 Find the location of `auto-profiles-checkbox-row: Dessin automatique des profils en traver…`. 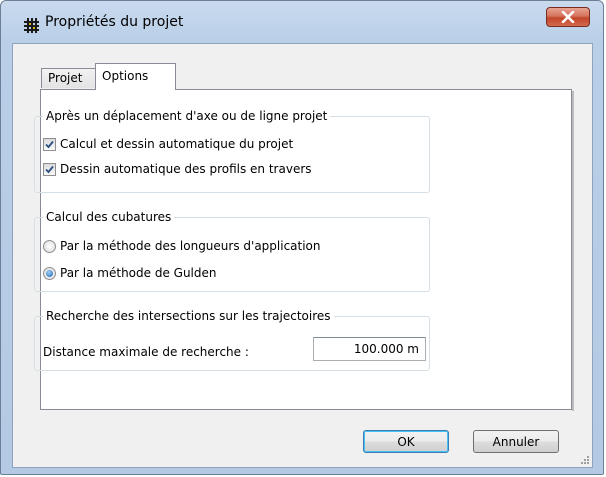

auto-profiles-checkbox-row: Dessin automatique des profils en traver… is located at coordinates (177, 169).